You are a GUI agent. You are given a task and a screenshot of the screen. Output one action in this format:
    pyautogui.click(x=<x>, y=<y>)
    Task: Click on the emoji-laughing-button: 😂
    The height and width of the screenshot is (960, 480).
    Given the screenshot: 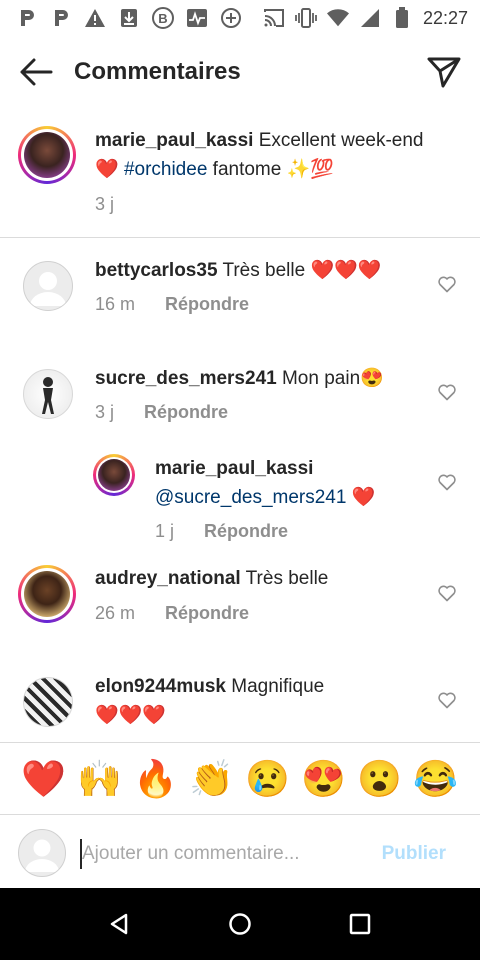 What is the action you would take?
    pyautogui.click(x=435, y=779)
    